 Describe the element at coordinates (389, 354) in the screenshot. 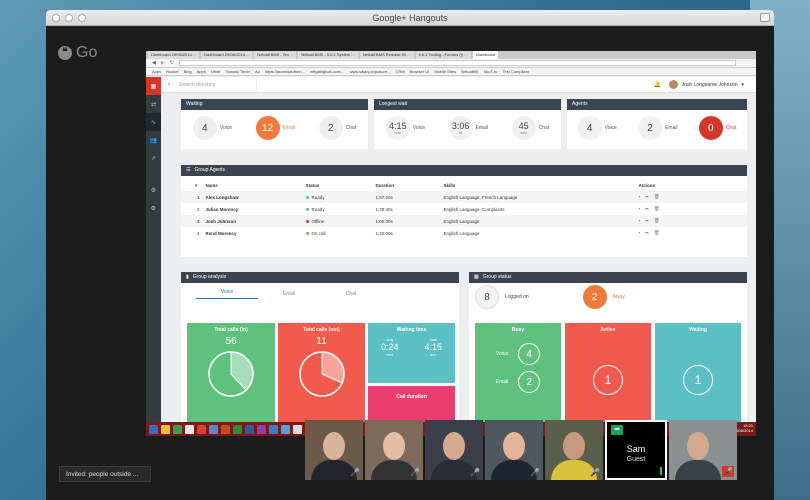

I see `avg-unit: min` at that location.